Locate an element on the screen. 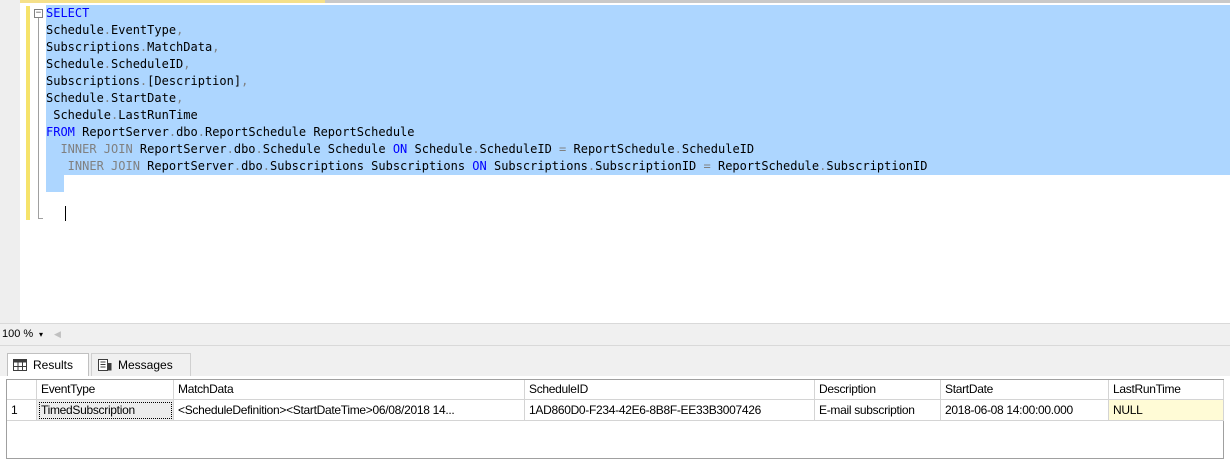  chevron-down-icon: ▾ is located at coordinates (41, 334).